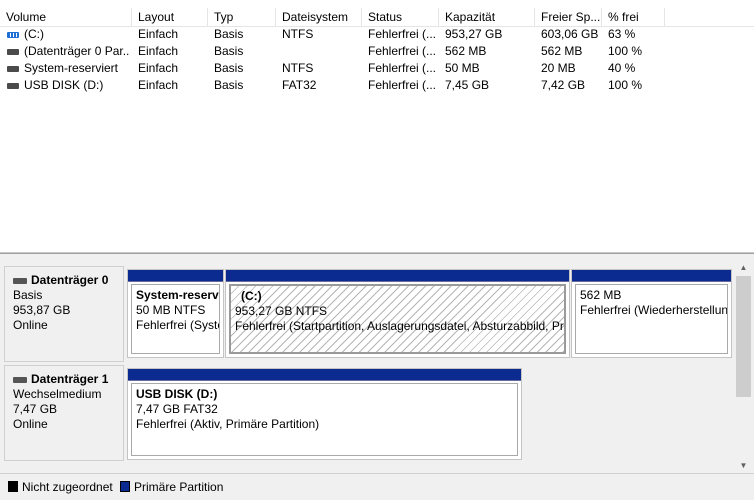 The width and height of the screenshot is (754, 500). I want to click on cell-filesystem, so click(322, 51).